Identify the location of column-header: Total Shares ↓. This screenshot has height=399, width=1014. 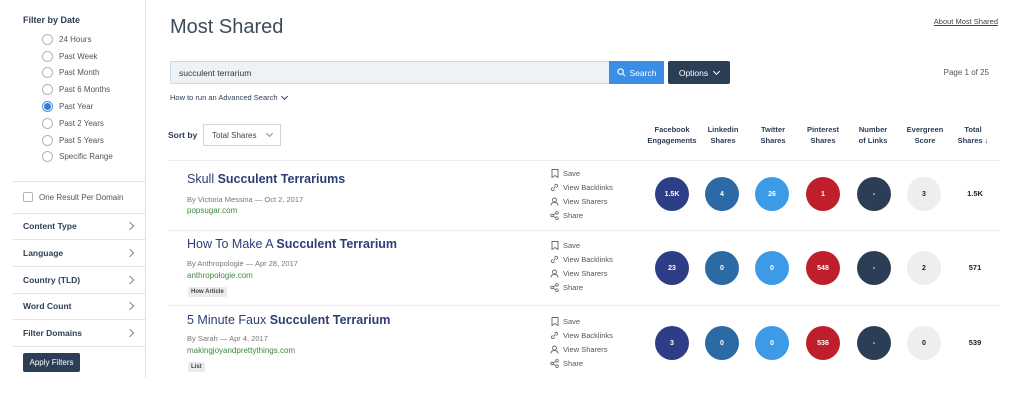
(973, 135).